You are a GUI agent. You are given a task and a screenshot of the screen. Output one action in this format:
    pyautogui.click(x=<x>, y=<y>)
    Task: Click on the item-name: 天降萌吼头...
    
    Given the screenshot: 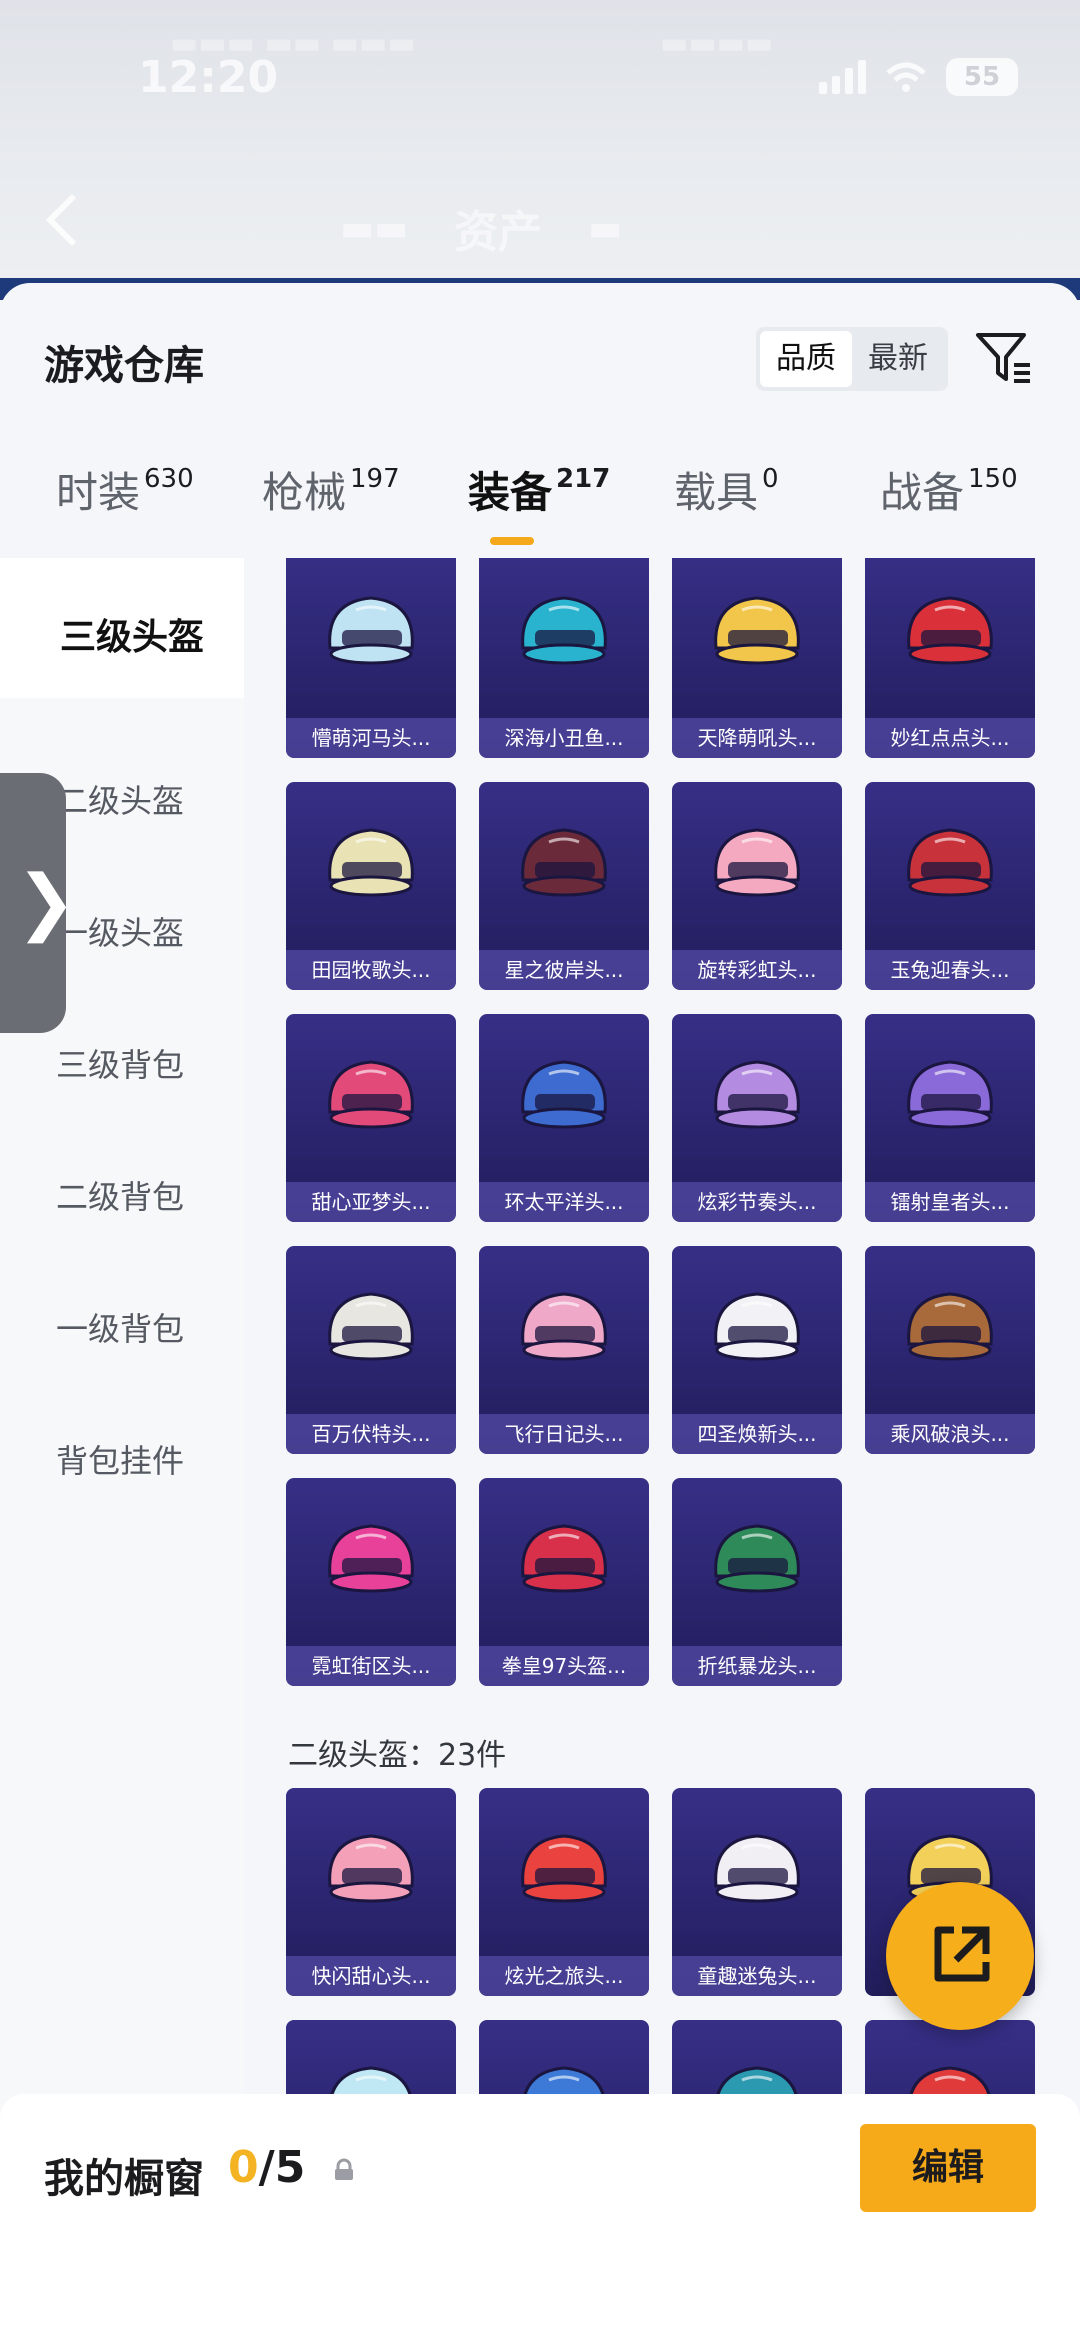 What is the action you would take?
    pyautogui.click(x=757, y=738)
    